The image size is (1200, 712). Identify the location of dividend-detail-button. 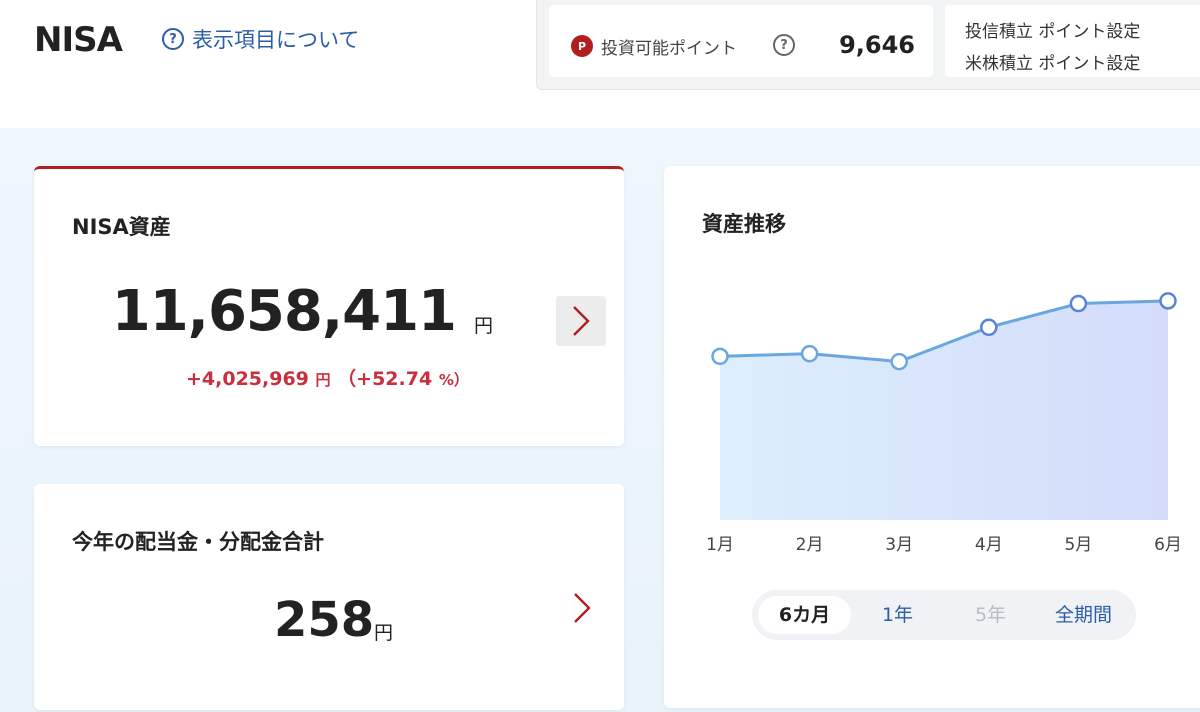
(583, 608).